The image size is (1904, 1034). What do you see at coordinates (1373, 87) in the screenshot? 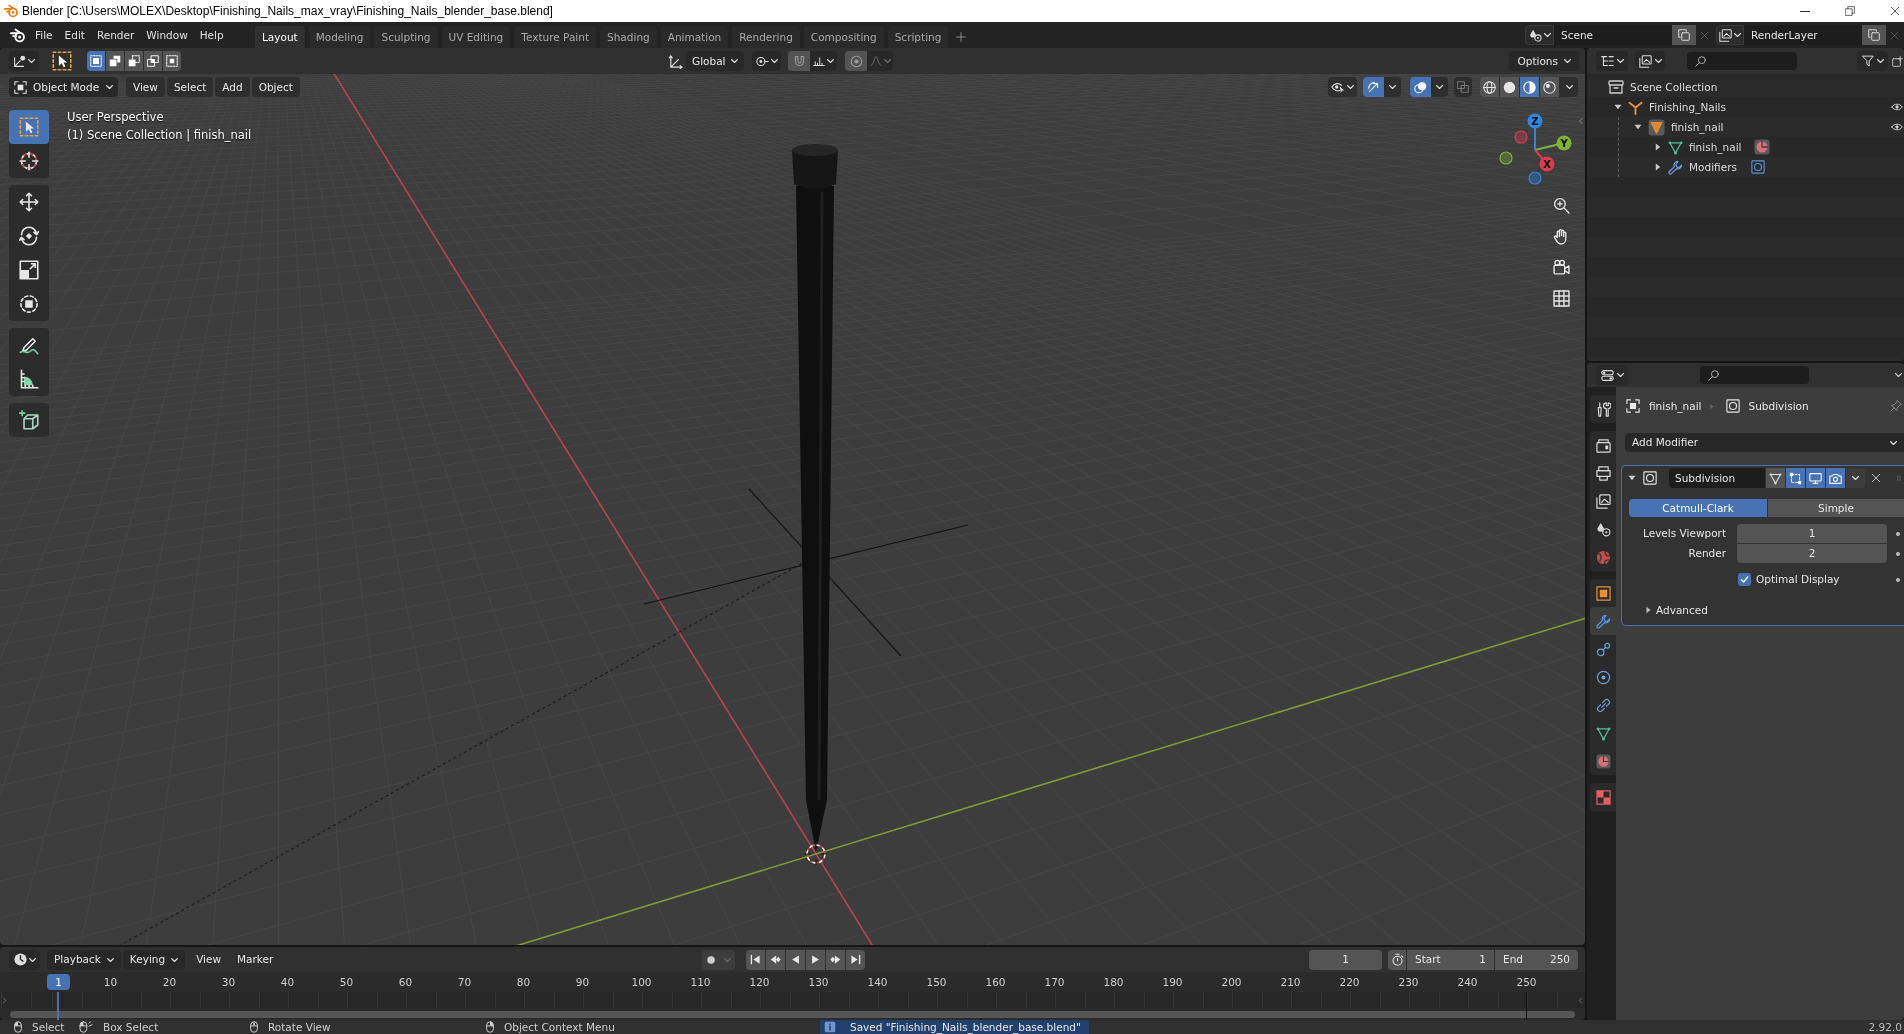
I see `gizmo-toggle` at bounding box center [1373, 87].